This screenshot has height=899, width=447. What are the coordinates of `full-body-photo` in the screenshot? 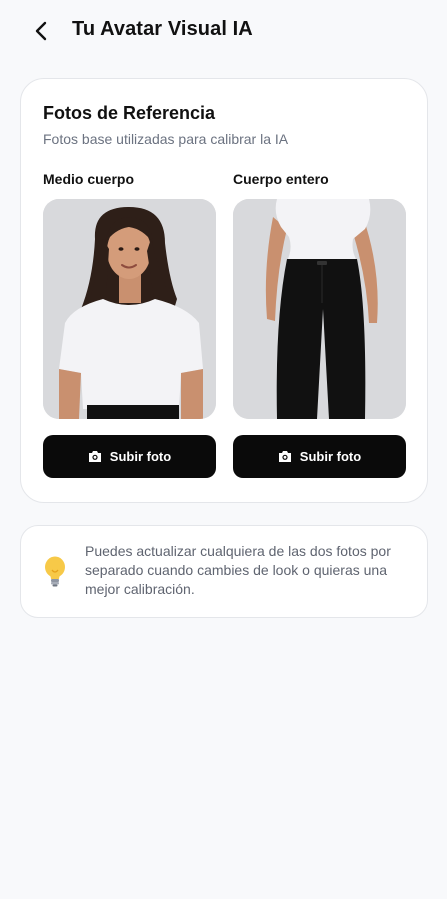 It's located at (319, 309).